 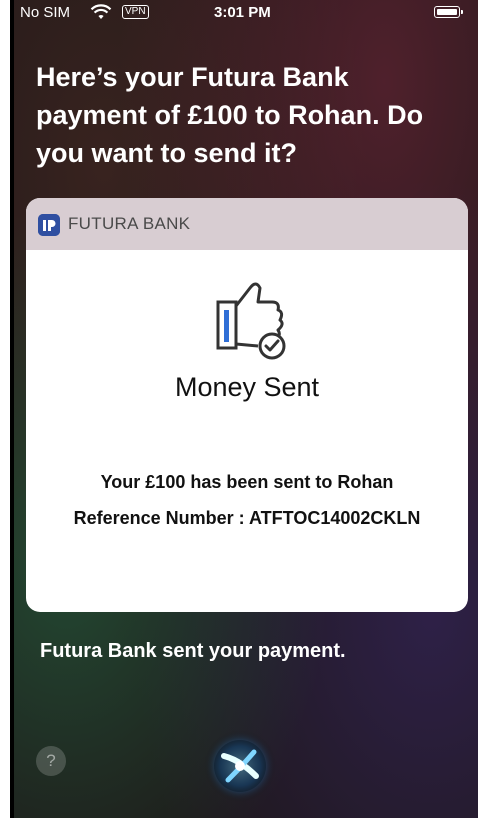 What do you see at coordinates (247, 387) in the screenshot?
I see `money-sent-title: Money Sent` at bounding box center [247, 387].